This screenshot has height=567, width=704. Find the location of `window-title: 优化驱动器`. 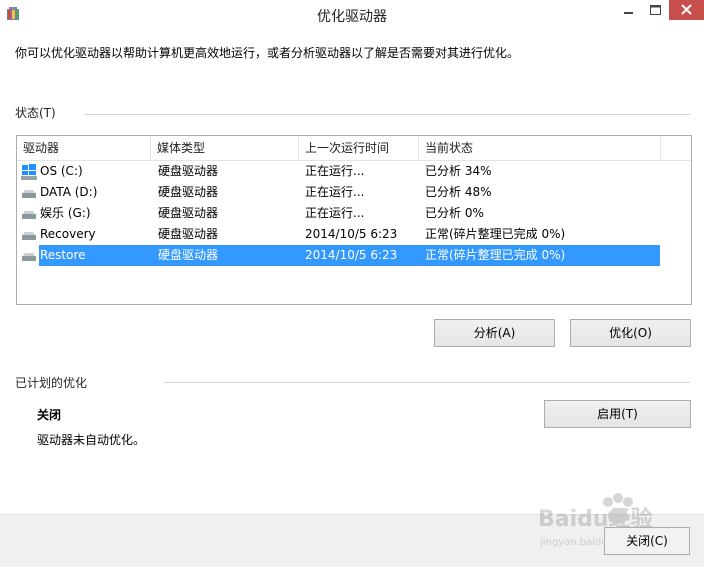

window-title: 优化驱动器 is located at coordinates (352, 17).